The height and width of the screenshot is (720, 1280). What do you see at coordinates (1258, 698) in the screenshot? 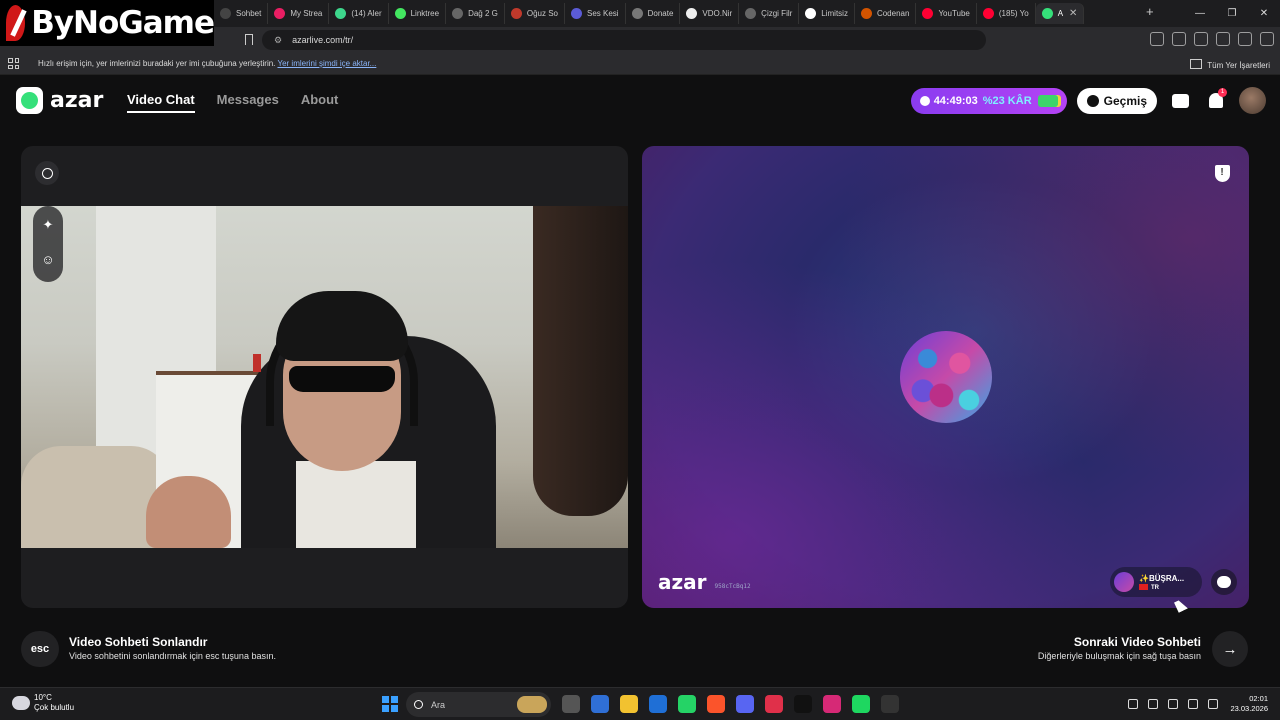
I see `clock-time: 02:01` at bounding box center [1258, 698].